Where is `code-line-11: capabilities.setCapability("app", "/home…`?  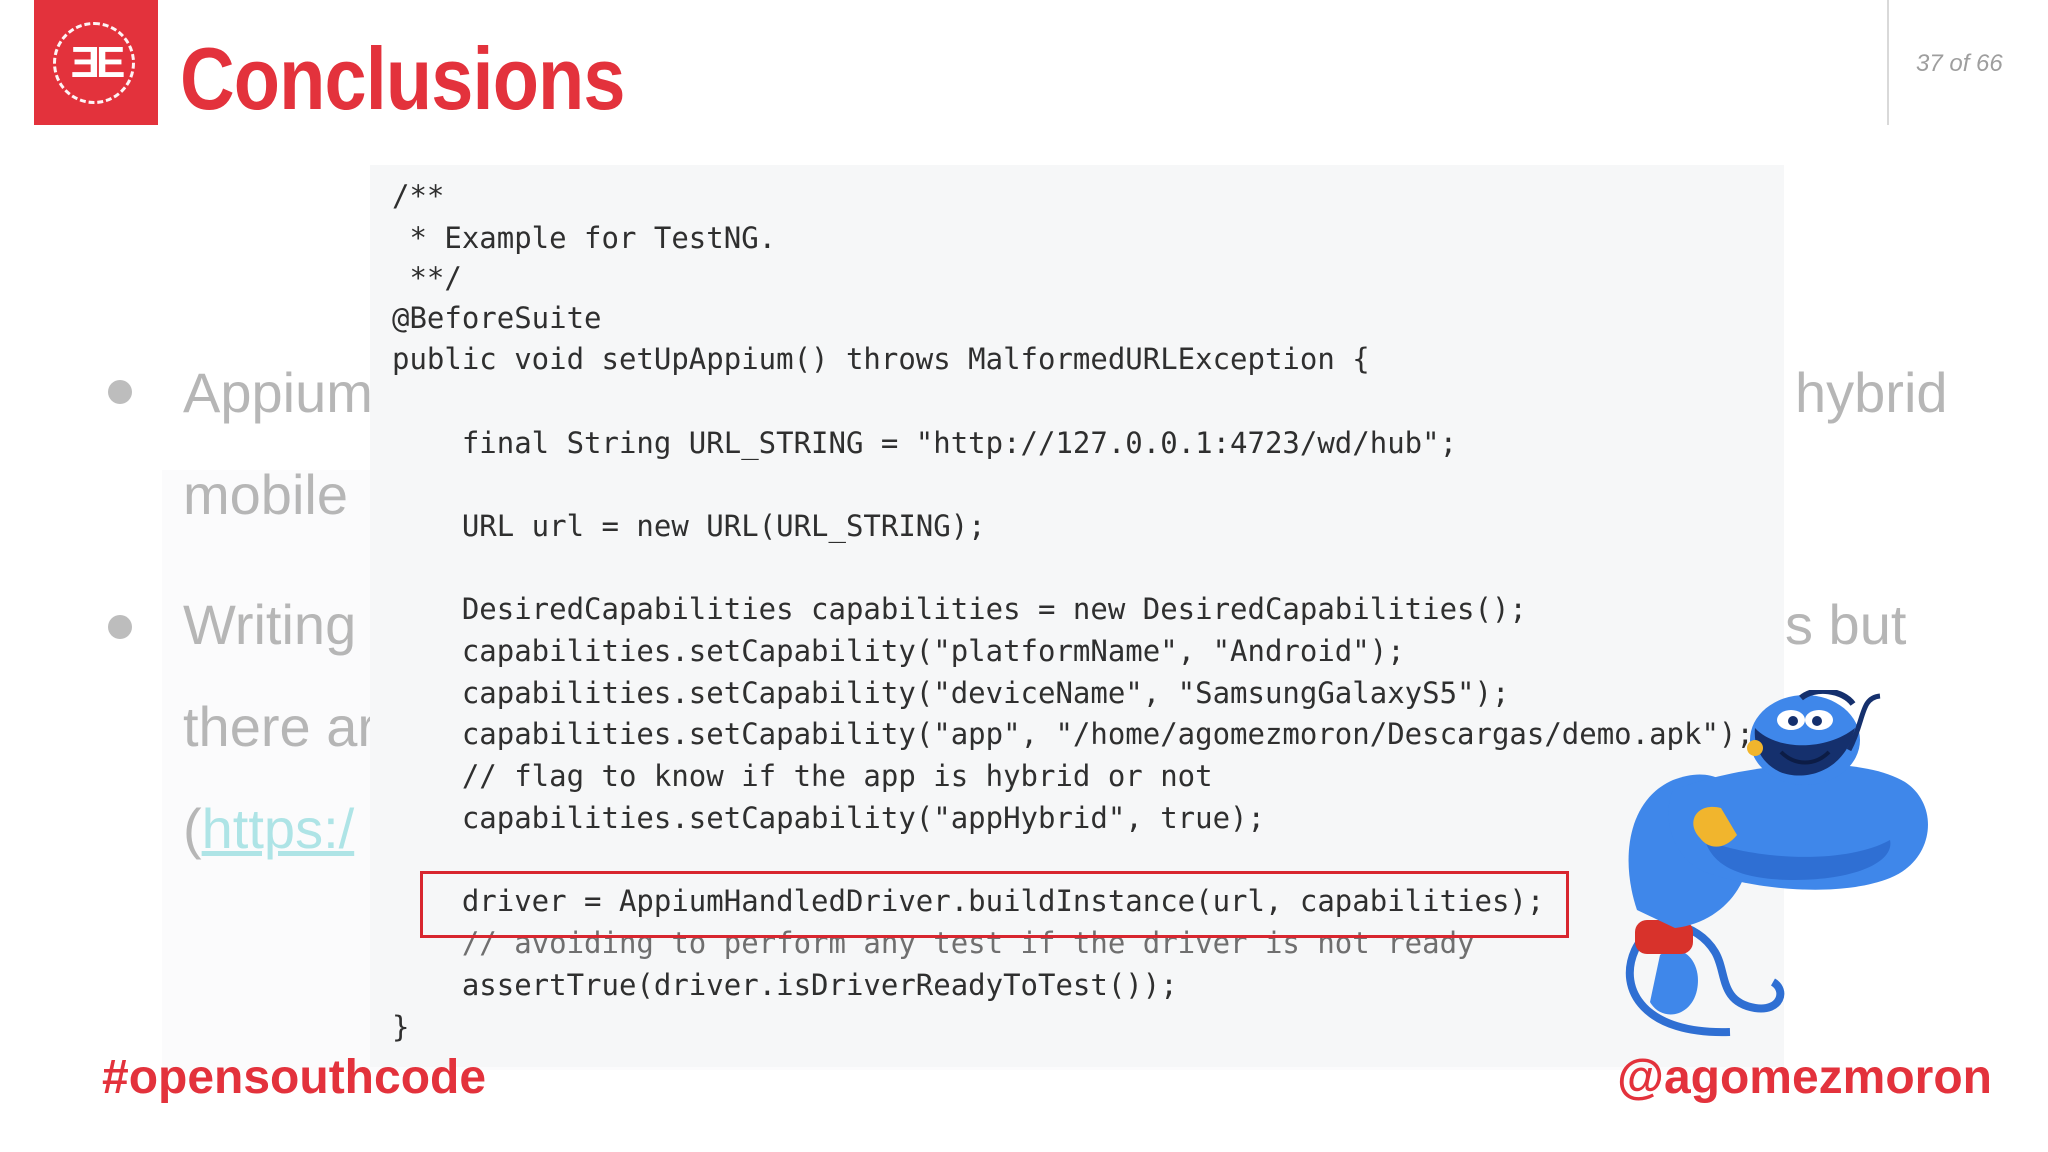 code-line-11: capabilities.setCapability("app", "/home… is located at coordinates (1073, 734).